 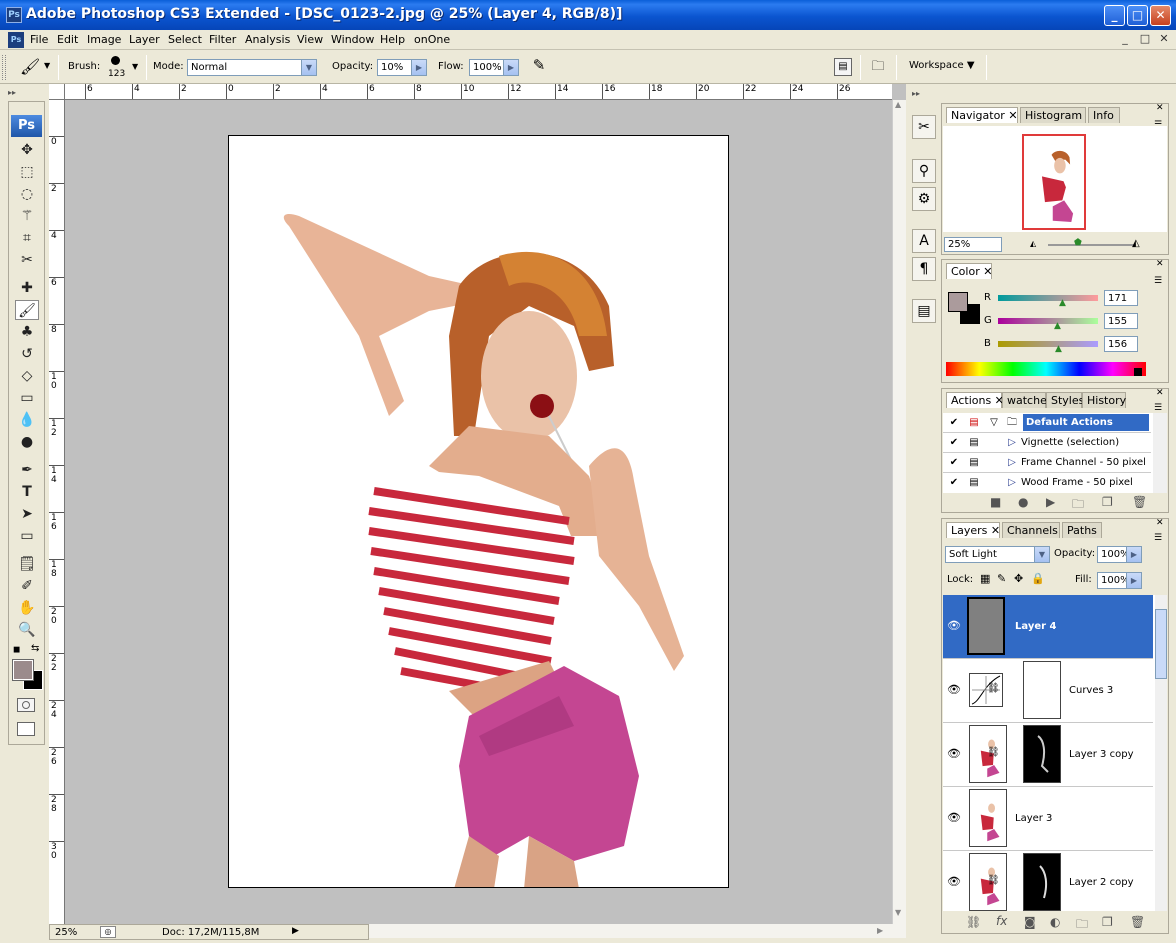 What do you see at coordinates (1062, 303) in the screenshot?
I see `r-slider-thumb: ▲` at bounding box center [1062, 303].